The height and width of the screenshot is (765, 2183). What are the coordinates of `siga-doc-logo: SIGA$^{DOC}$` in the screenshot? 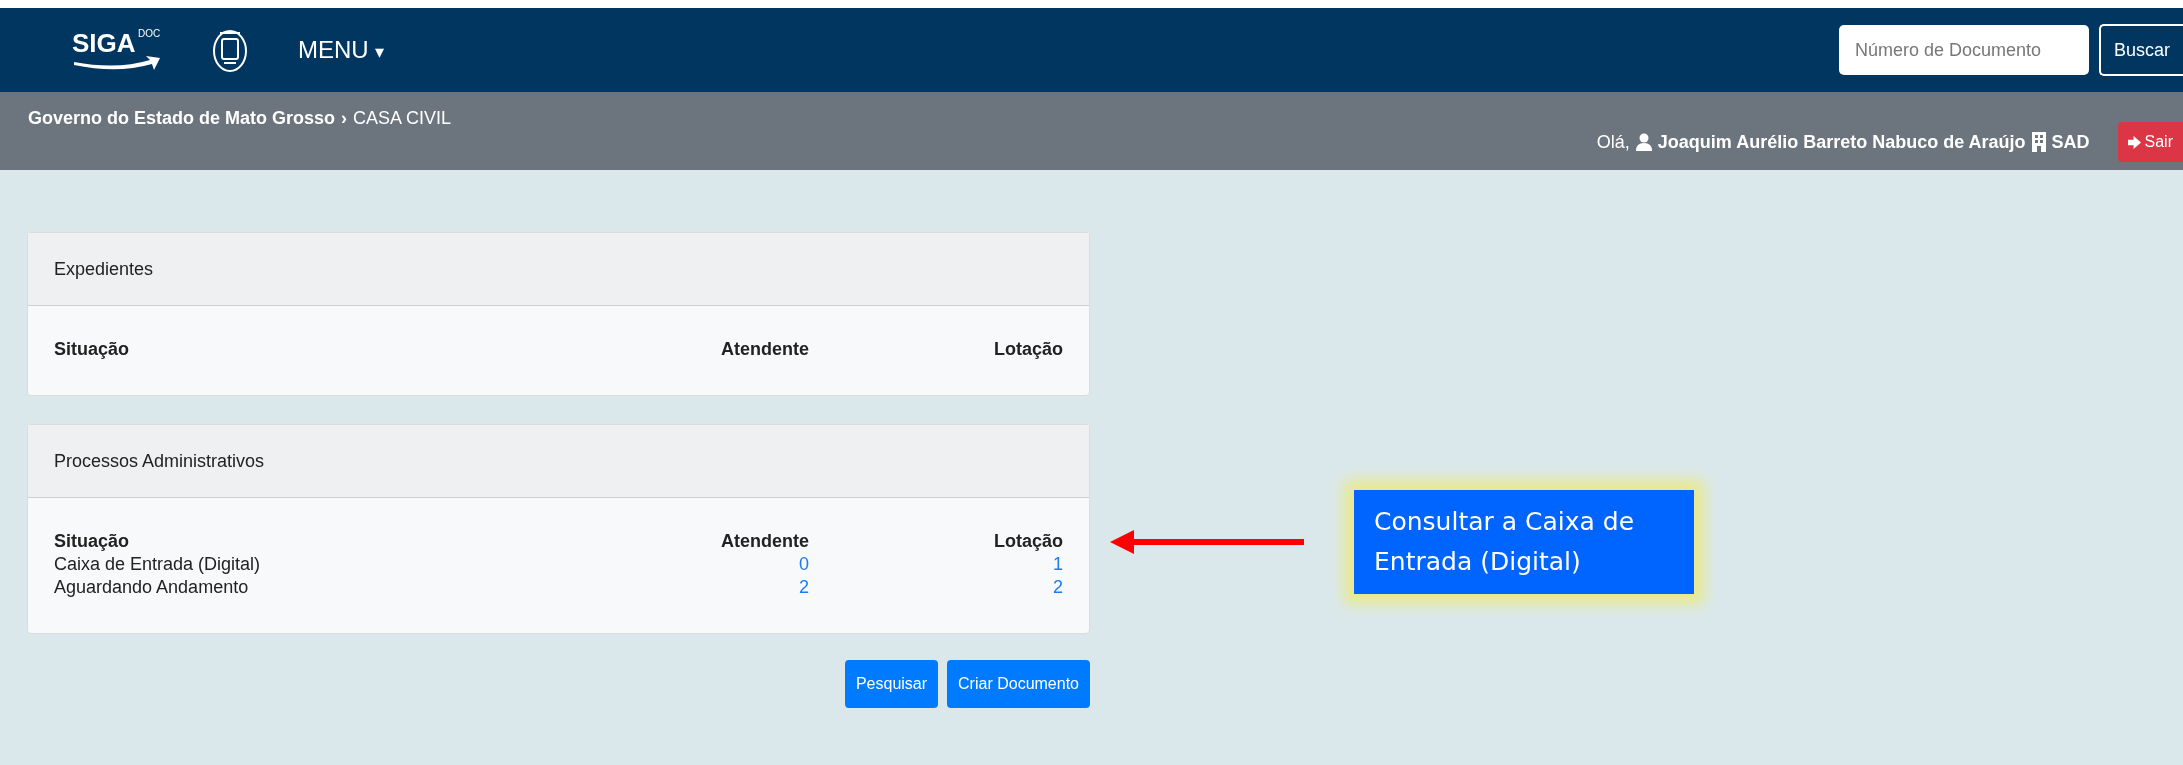 It's located at (120, 50).